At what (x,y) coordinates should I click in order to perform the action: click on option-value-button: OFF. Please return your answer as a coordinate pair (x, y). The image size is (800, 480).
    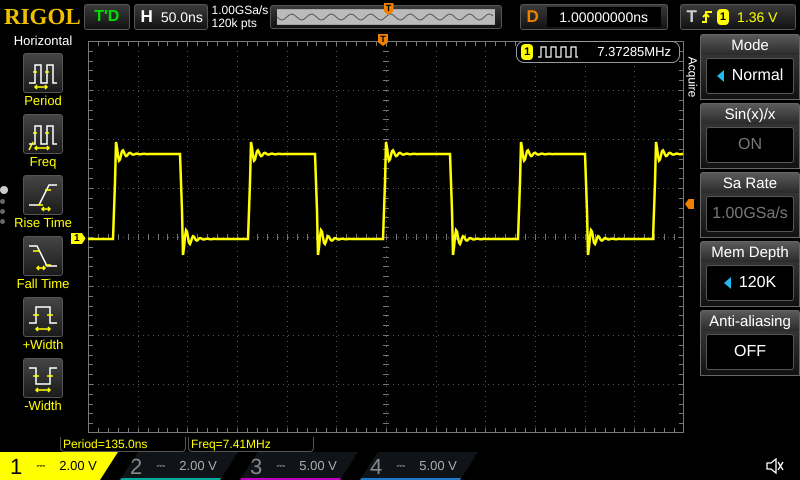
    Looking at the image, I should click on (750, 352).